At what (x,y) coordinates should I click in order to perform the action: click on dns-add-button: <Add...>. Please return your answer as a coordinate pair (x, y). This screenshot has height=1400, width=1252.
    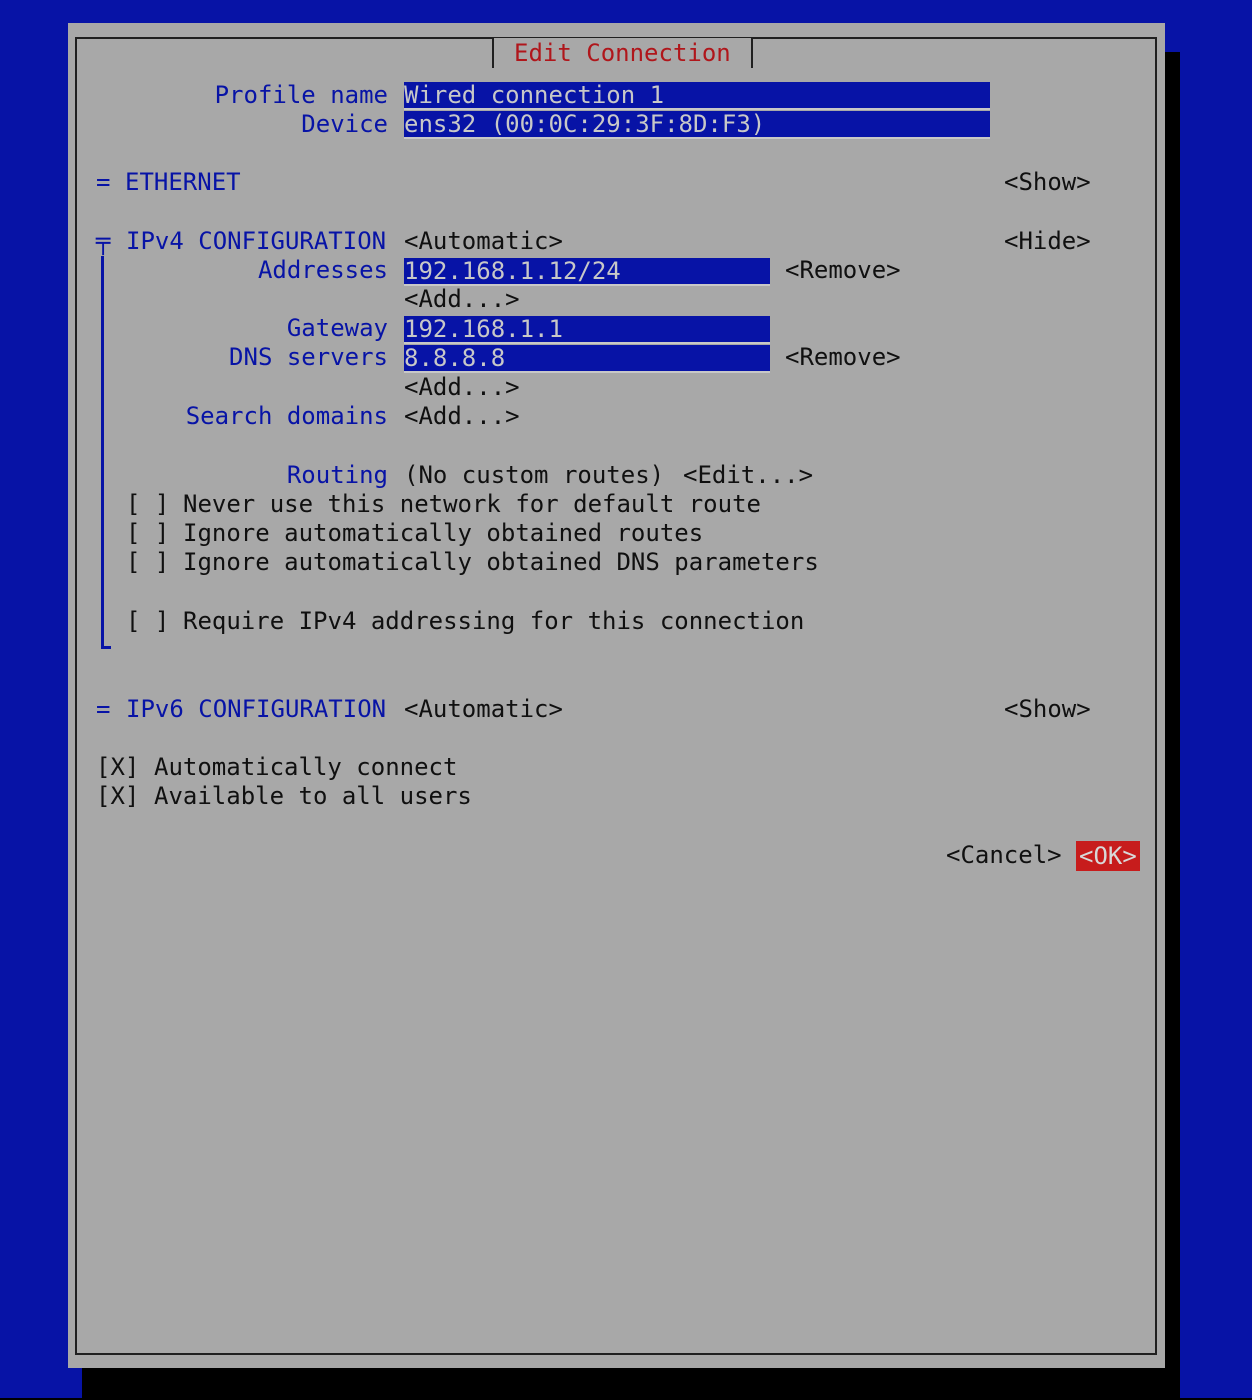
    Looking at the image, I should click on (462, 387).